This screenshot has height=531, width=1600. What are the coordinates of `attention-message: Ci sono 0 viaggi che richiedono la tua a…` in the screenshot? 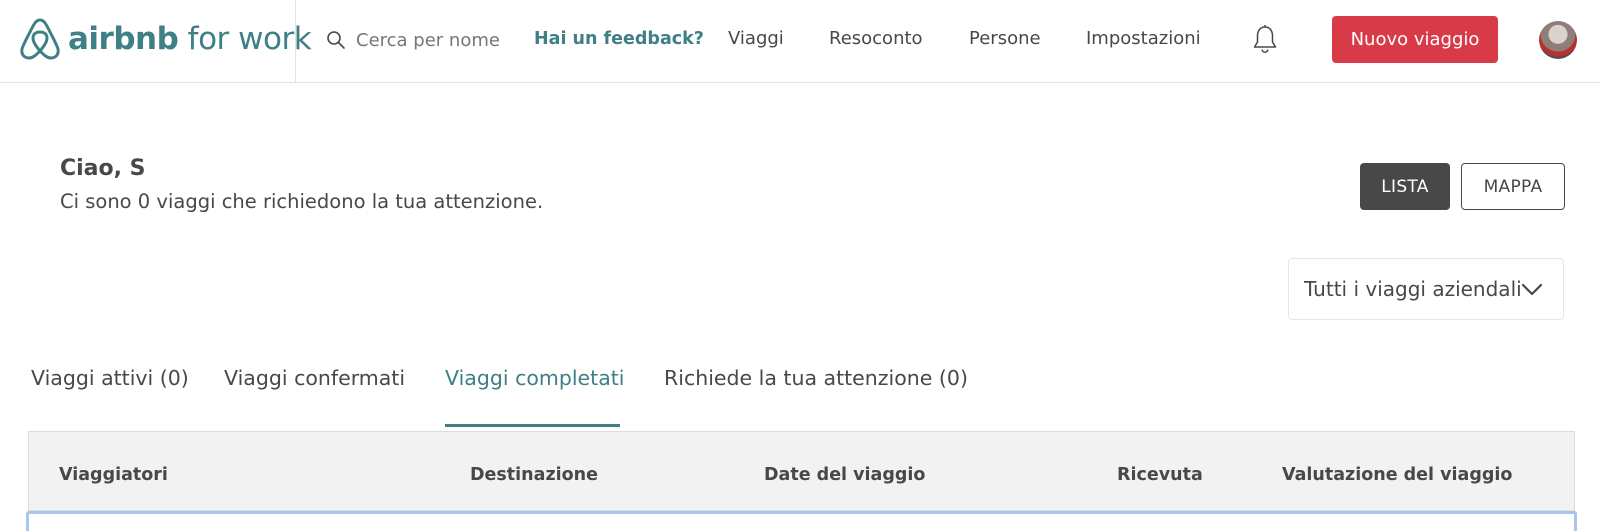 It's located at (302, 201).